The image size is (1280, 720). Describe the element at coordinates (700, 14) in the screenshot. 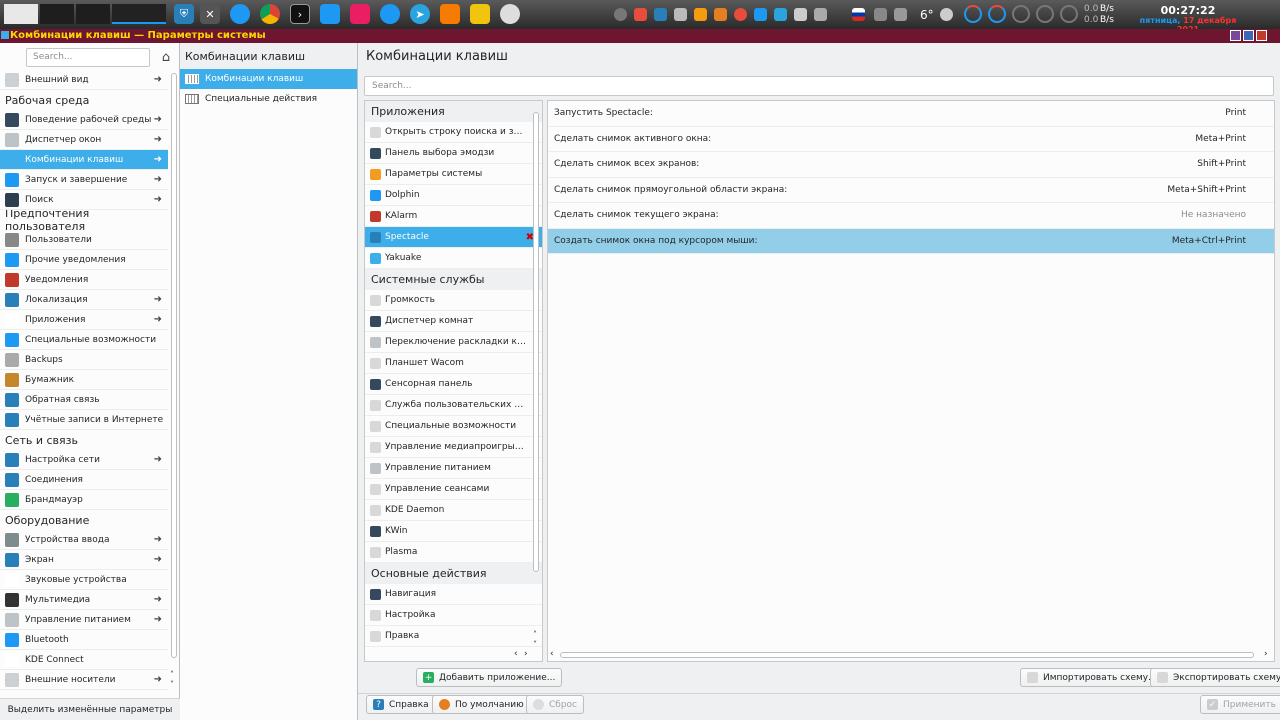

I see `tray-orange-icon` at that location.